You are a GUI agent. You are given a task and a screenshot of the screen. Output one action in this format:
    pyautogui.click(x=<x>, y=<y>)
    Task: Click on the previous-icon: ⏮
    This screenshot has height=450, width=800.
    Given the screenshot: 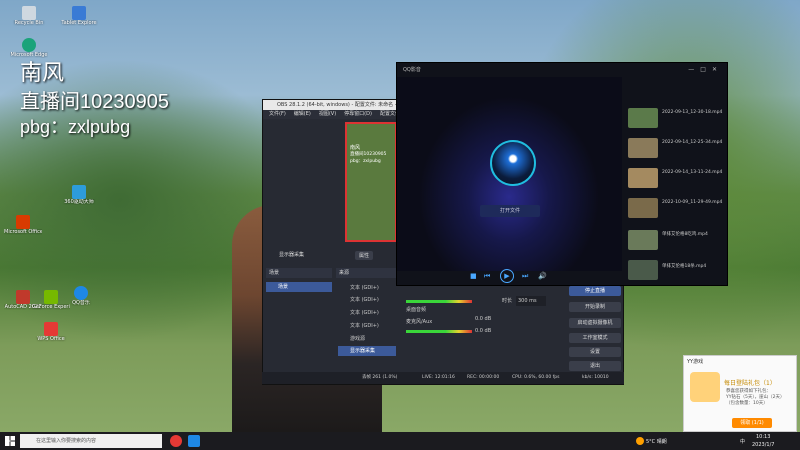 What is the action you would take?
    pyautogui.click(x=487, y=276)
    